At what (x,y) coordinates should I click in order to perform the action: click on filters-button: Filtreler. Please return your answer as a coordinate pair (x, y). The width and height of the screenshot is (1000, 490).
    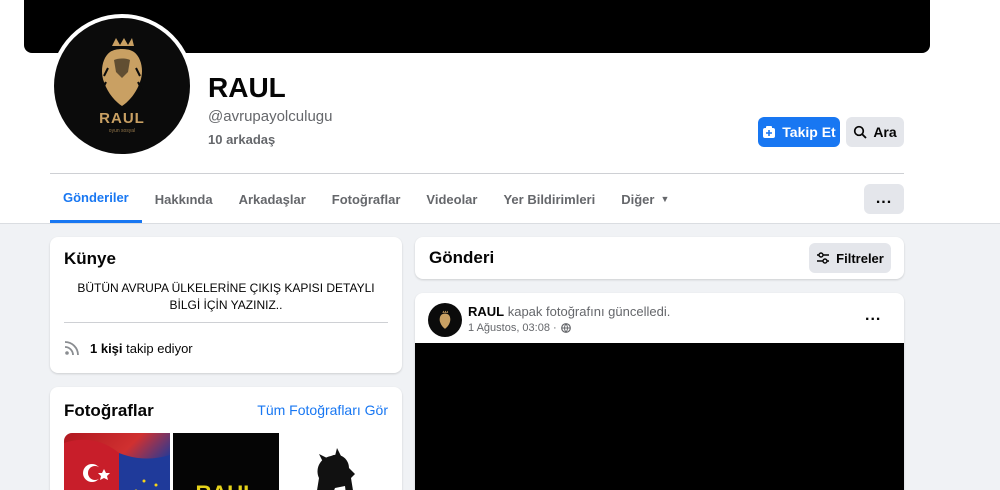
    Looking at the image, I should click on (850, 258).